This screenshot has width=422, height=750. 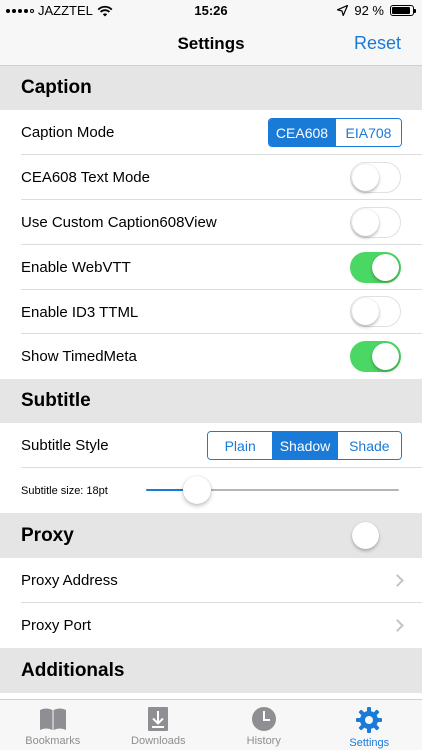 I want to click on subtitle-style-segmented-control: Plain Shadow Shade, so click(x=304, y=445).